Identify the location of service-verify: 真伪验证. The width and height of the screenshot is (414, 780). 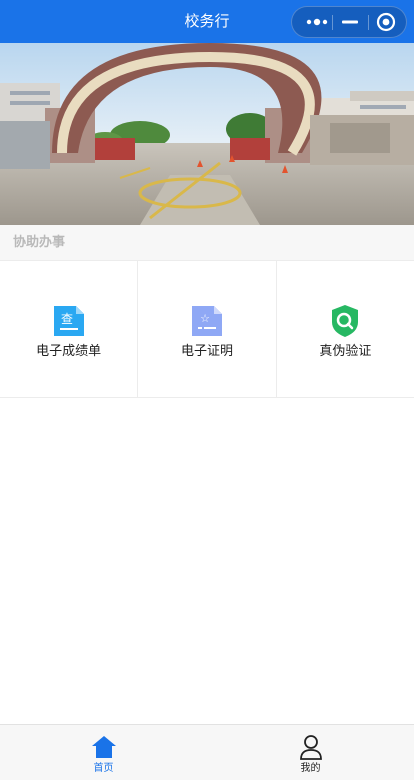
(345, 329).